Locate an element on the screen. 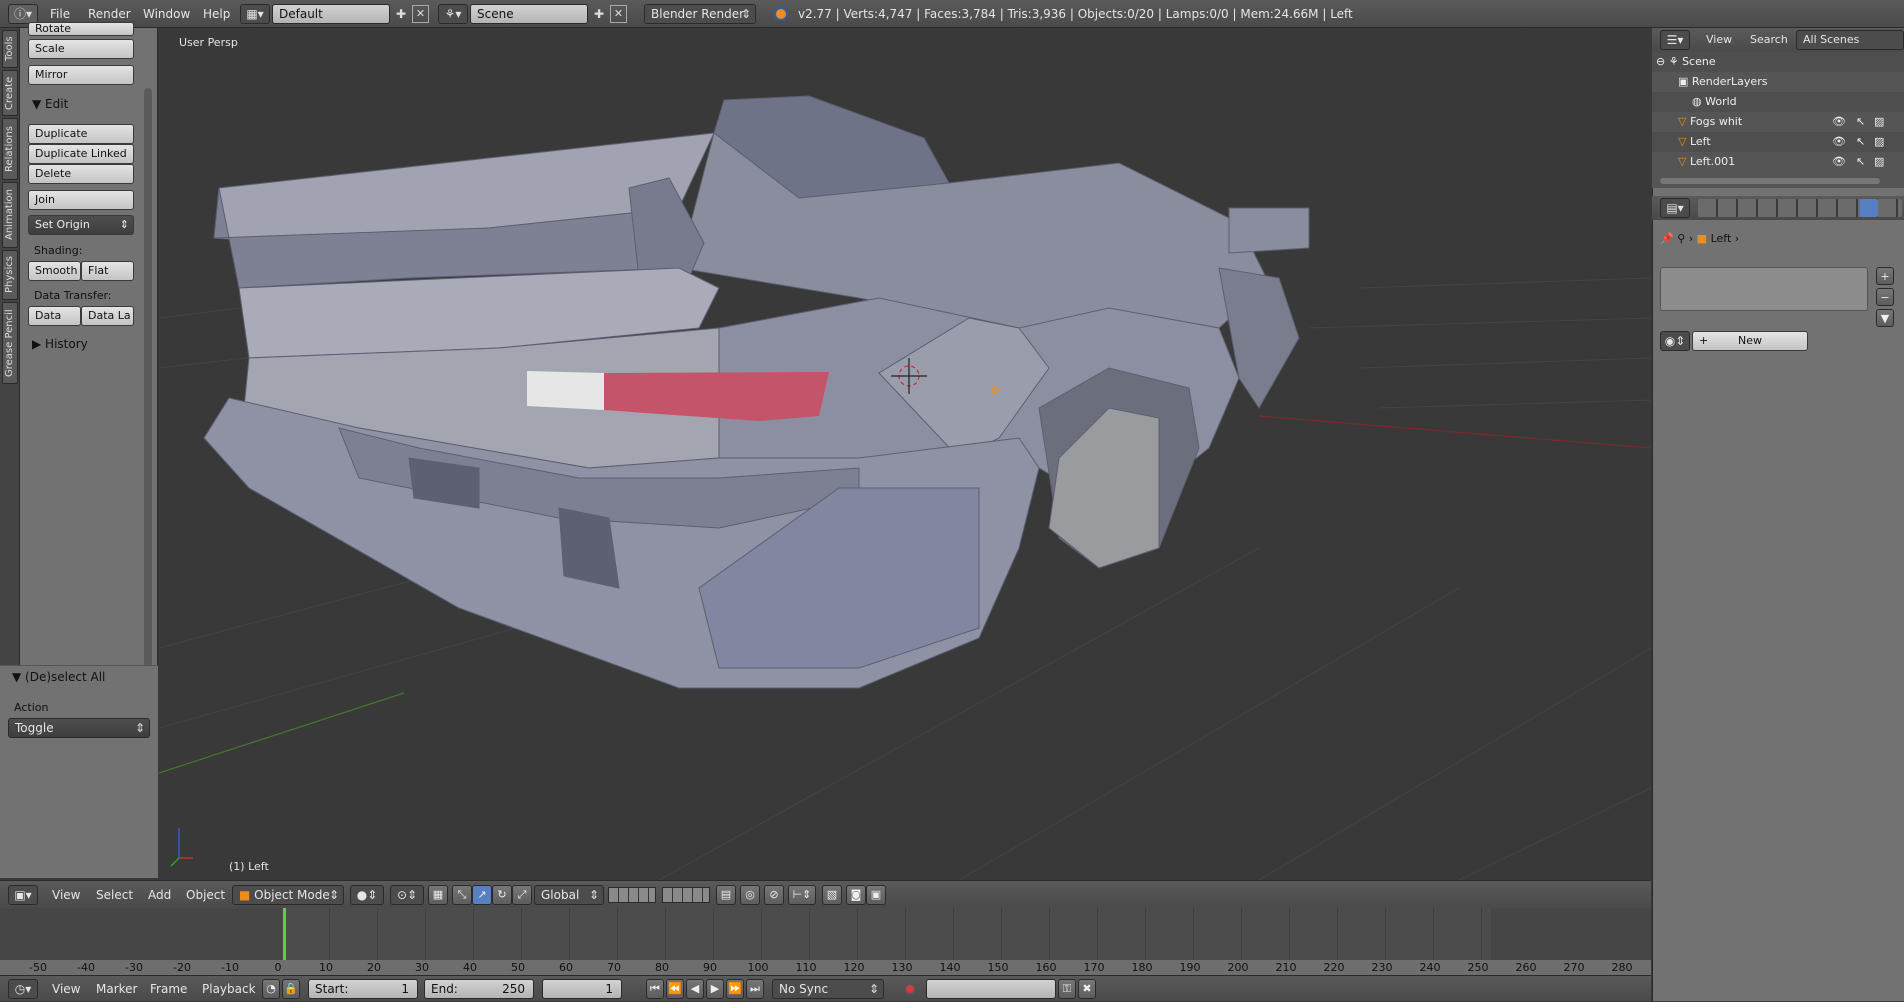 The width and height of the screenshot is (1904, 1002). rotate-manipulator-icon: ↻ is located at coordinates (502, 895).